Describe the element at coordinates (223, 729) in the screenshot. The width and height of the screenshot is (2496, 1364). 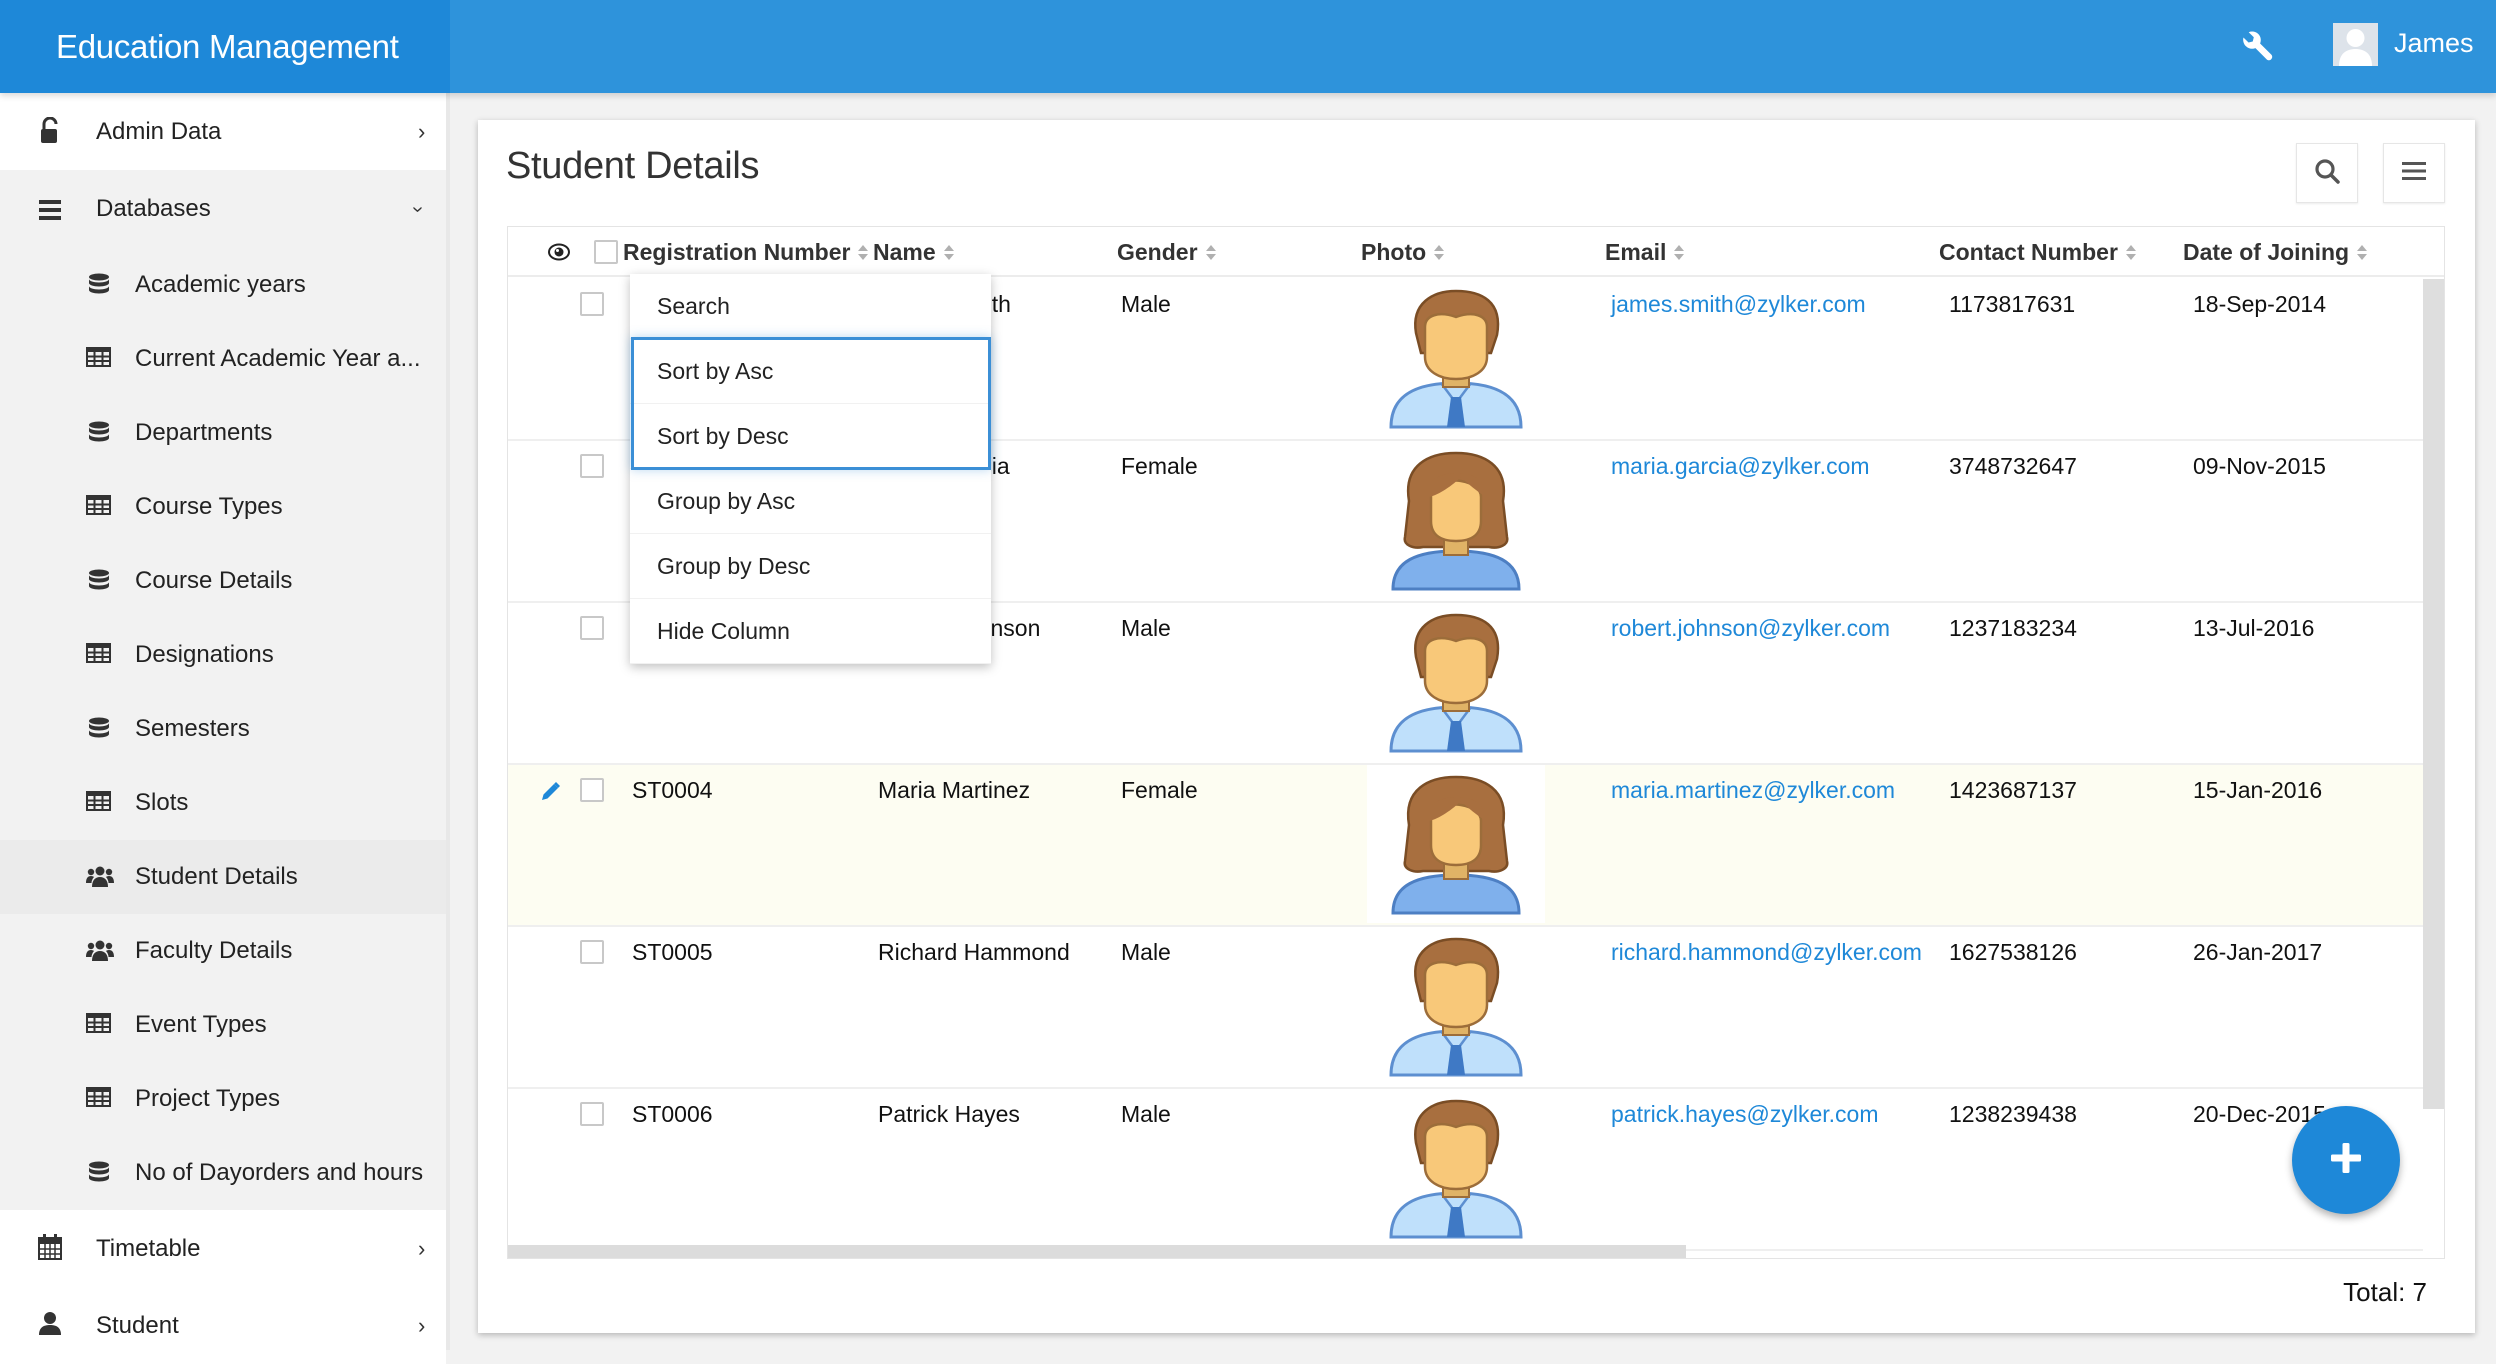
I see `sidebar-item-semesters: Semesters` at that location.